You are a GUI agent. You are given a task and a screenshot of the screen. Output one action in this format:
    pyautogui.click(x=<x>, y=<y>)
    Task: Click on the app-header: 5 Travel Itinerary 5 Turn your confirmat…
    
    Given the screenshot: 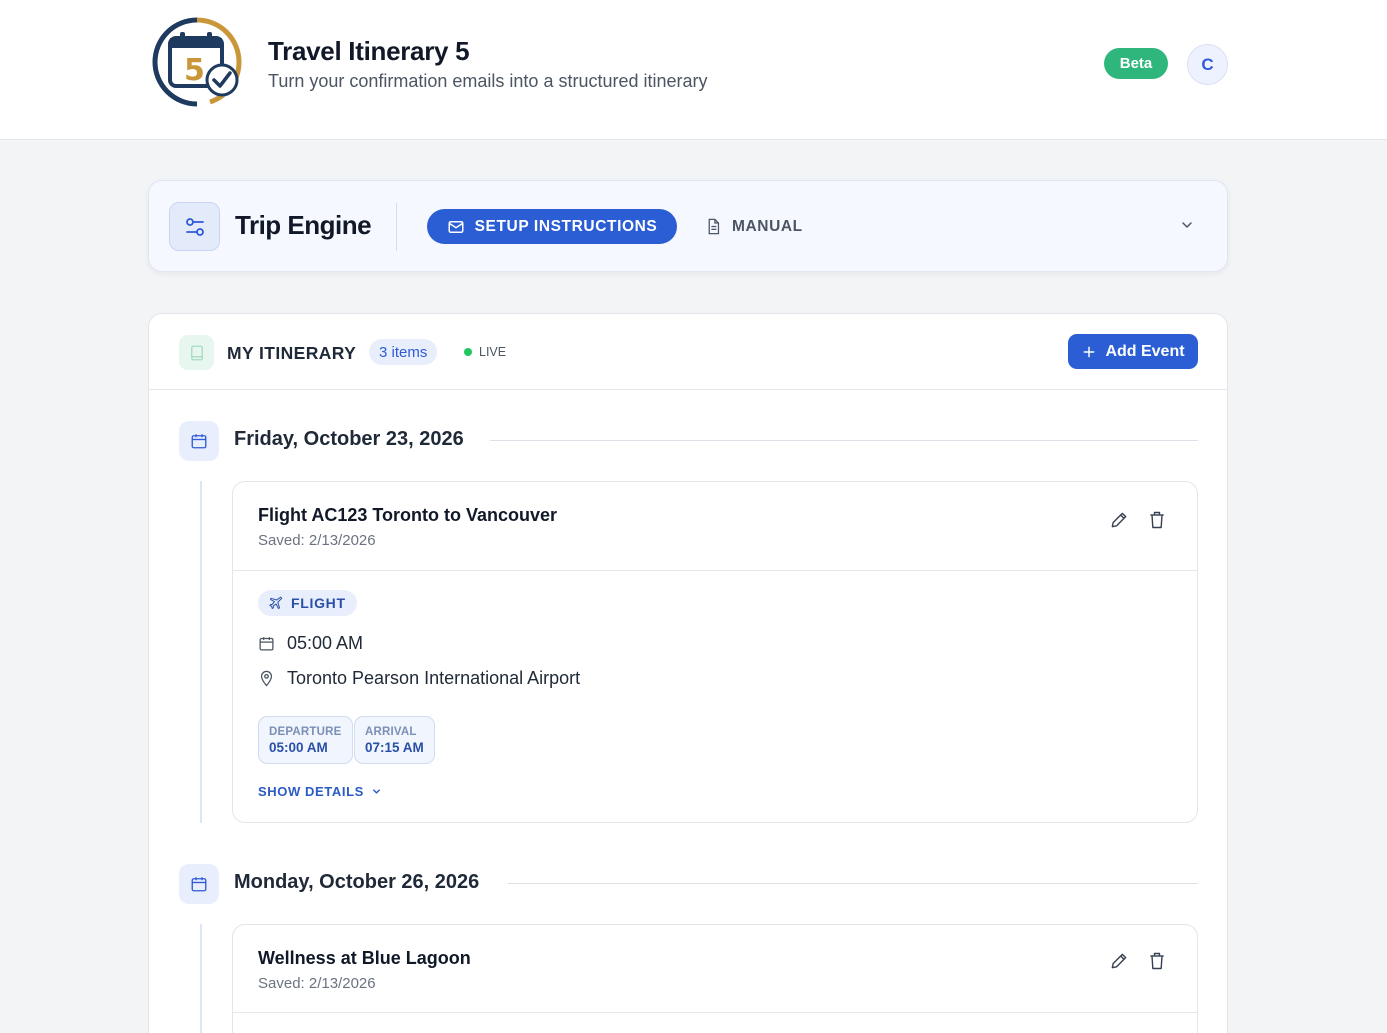 What is the action you would take?
    pyautogui.click(x=693, y=70)
    